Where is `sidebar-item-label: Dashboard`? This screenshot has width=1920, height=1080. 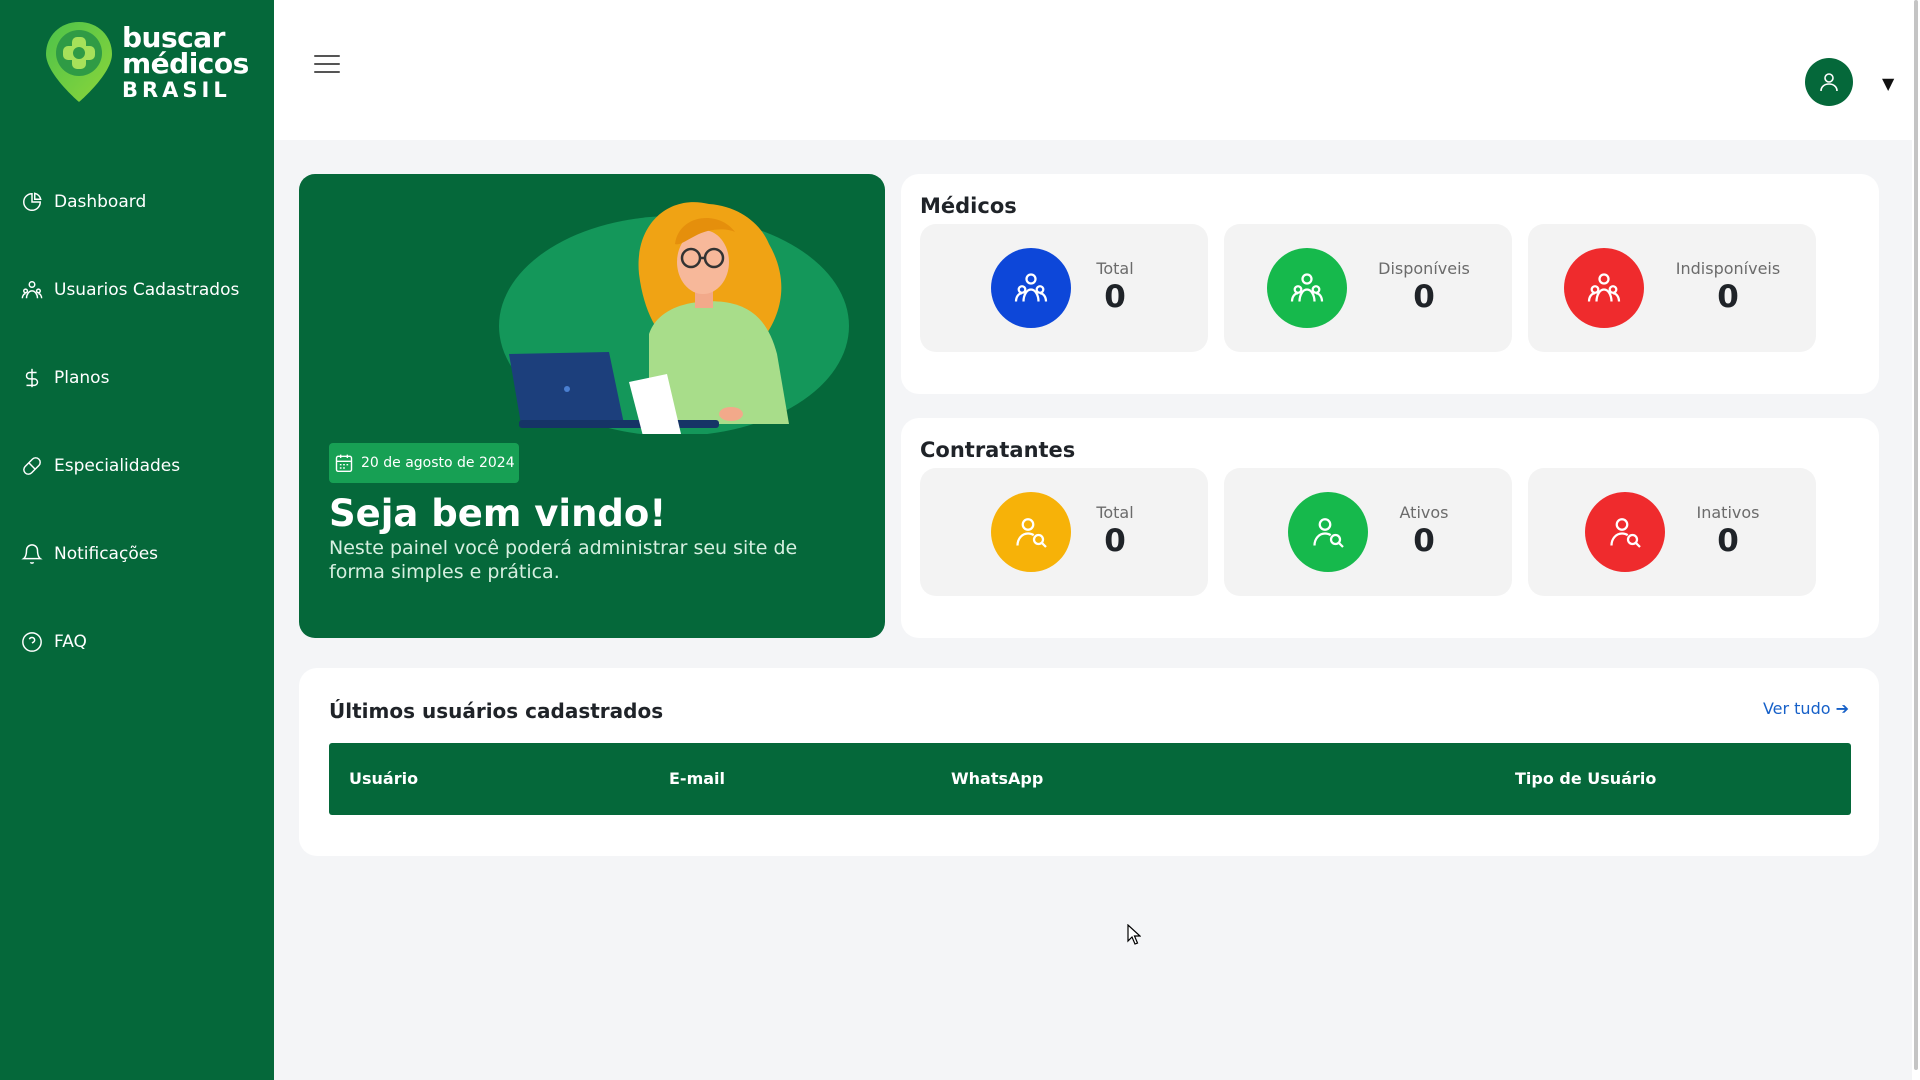
sidebar-item-label: Dashboard is located at coordinates (100, 202).